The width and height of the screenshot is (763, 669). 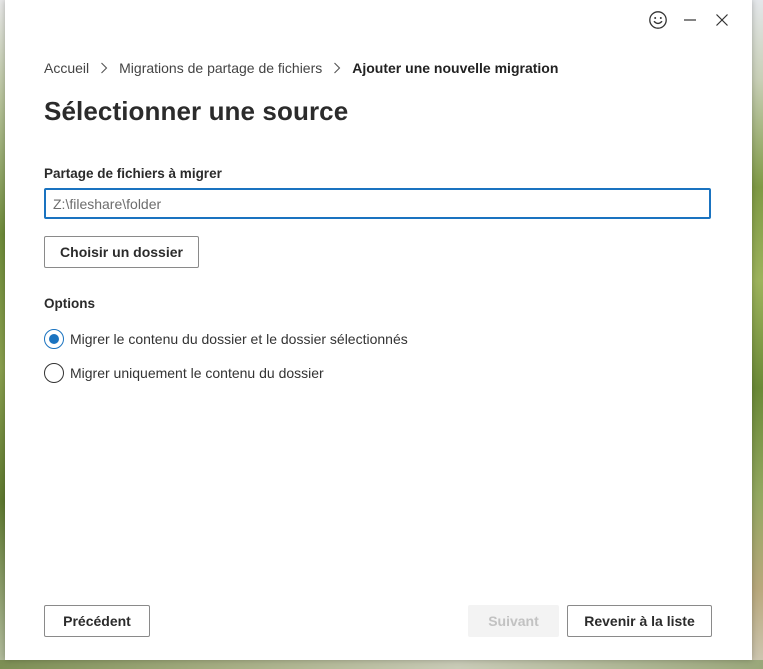 What do you see at coordinates (757, 334) in the screenshot?
I see `desktop-background-right` at bounding box center [757, 334].